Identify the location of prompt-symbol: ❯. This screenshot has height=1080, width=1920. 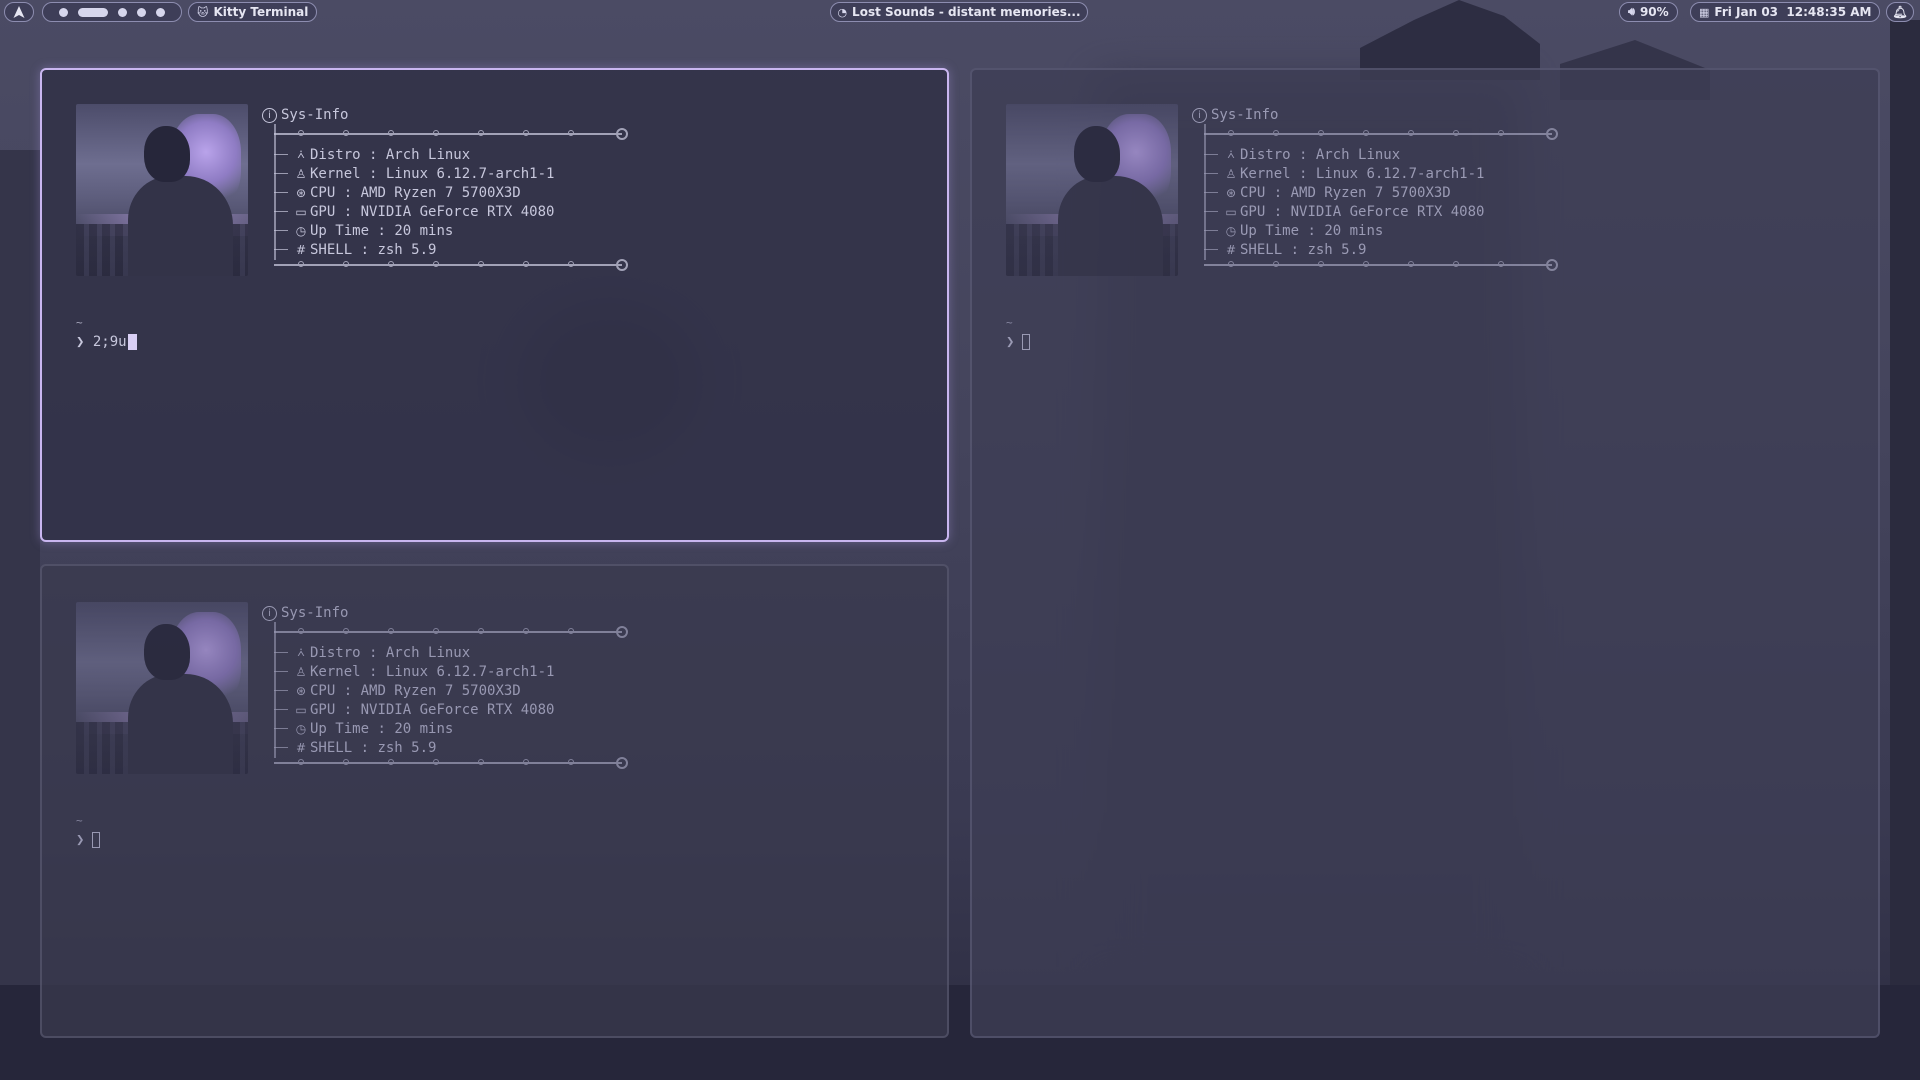
(1010, 342).